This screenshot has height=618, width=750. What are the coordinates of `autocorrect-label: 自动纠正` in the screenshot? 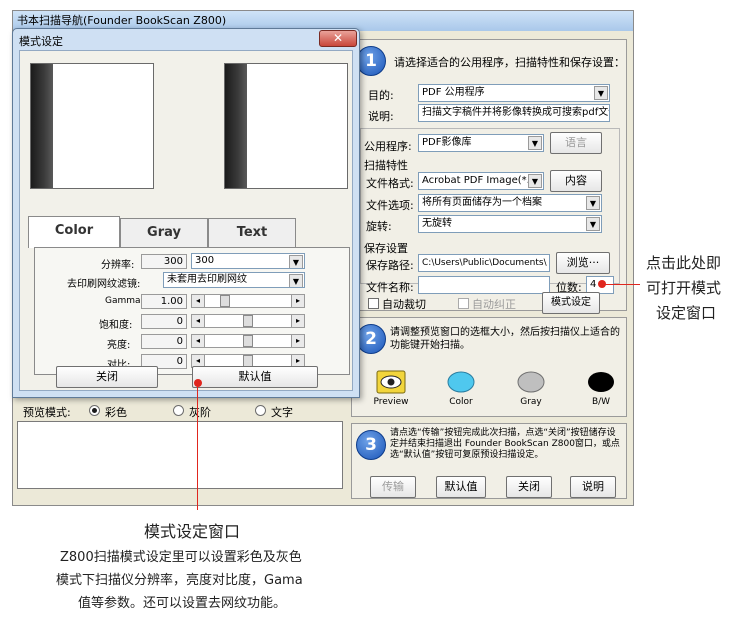 It's located at (494, 304).